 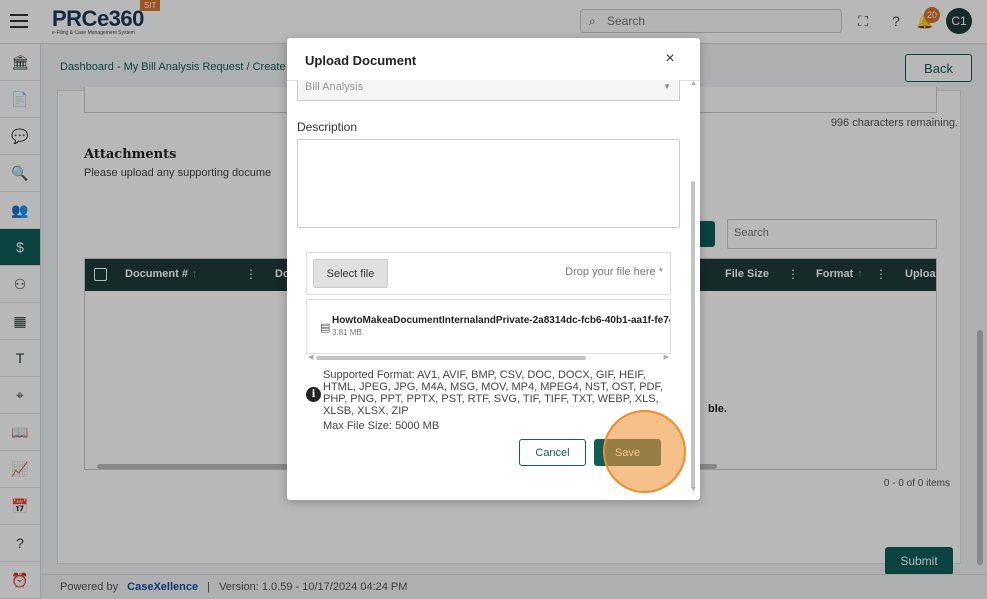 I want to click on close-icon: ×, so click(x=670, y=59).